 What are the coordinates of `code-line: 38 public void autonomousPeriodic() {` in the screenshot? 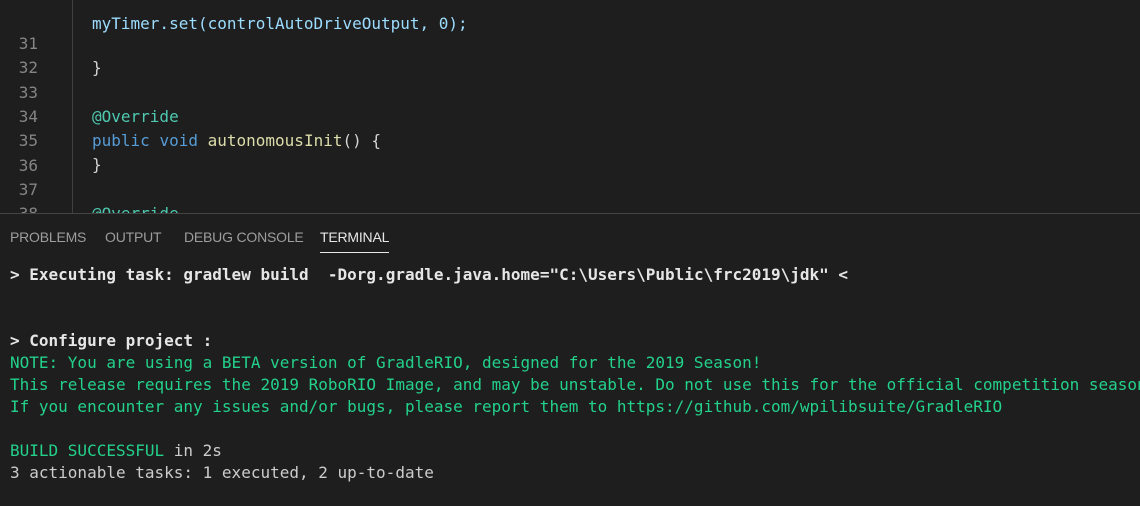 It's located at (570, 195).